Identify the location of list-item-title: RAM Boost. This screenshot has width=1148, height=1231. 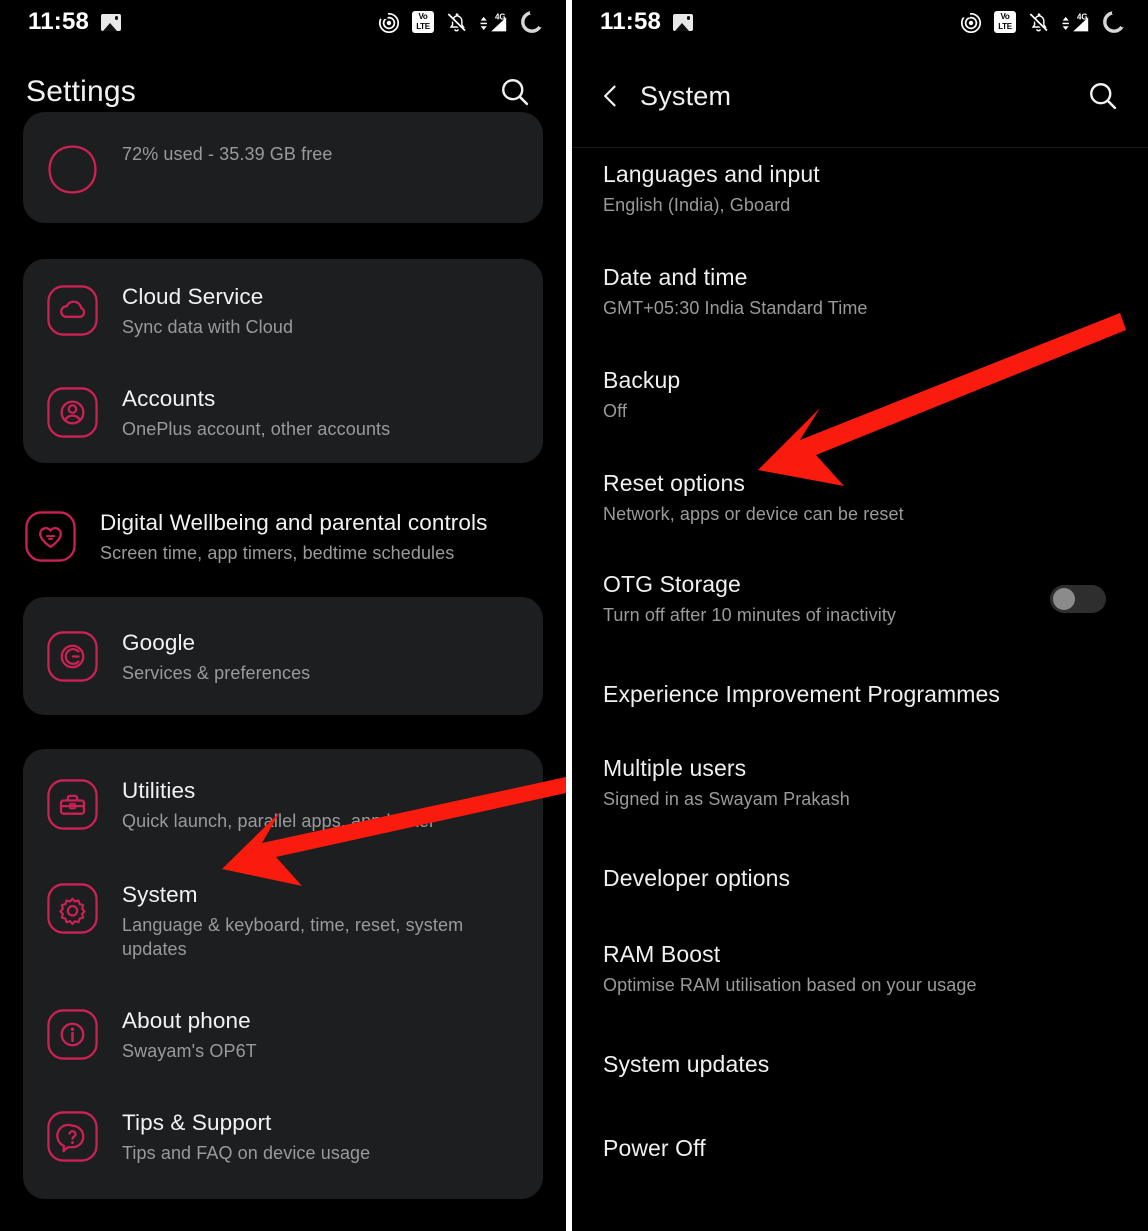
(662, 954).